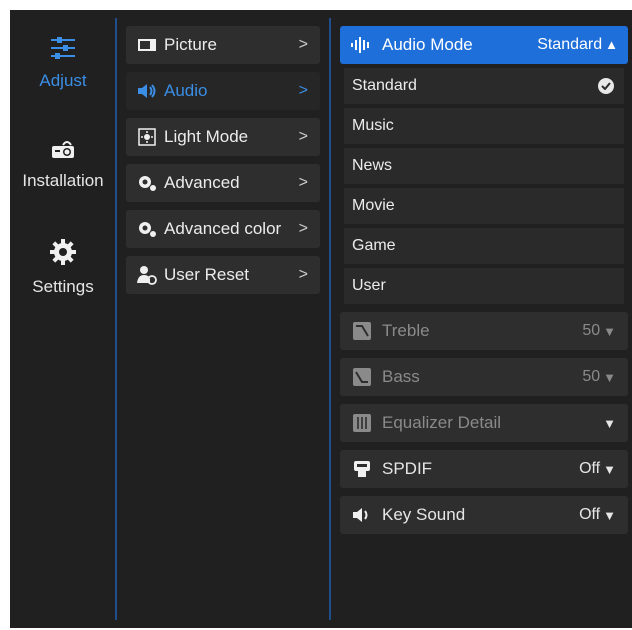 Image resolution: width=632 pixels, height=630 pixels. I want to click on gears-icon, so click(147, 183).